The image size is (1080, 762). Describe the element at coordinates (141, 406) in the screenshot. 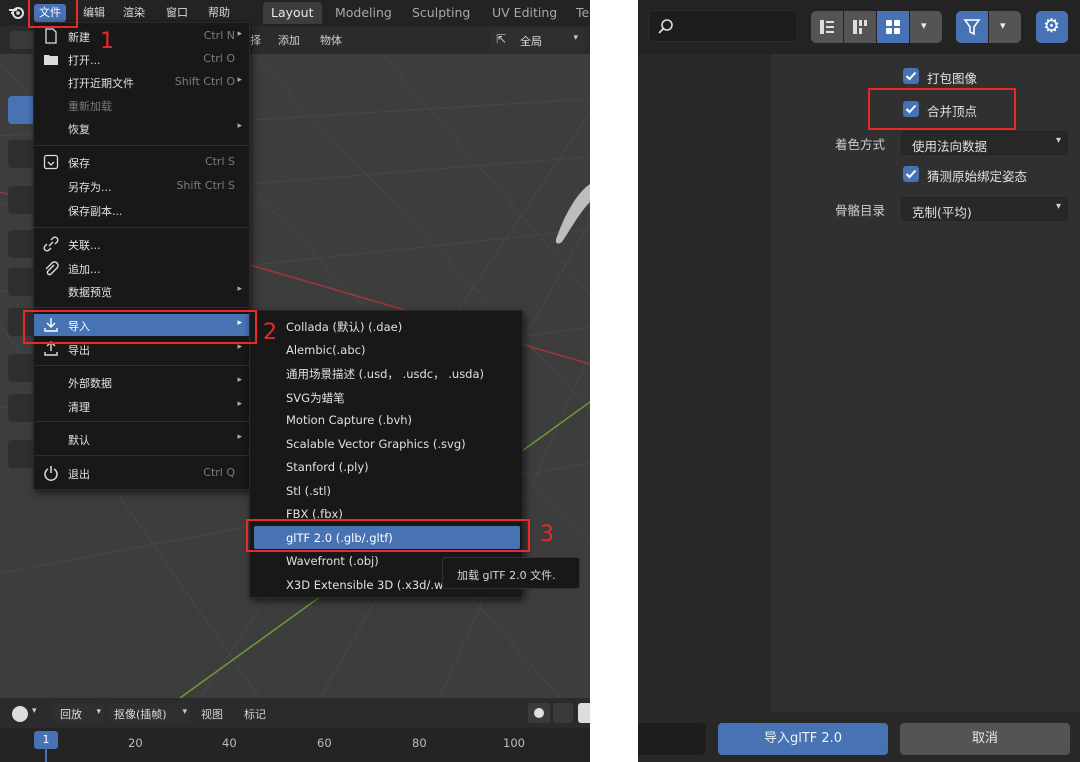

I see `file-menu-item-clean-up: 清理 ▸` at that location.